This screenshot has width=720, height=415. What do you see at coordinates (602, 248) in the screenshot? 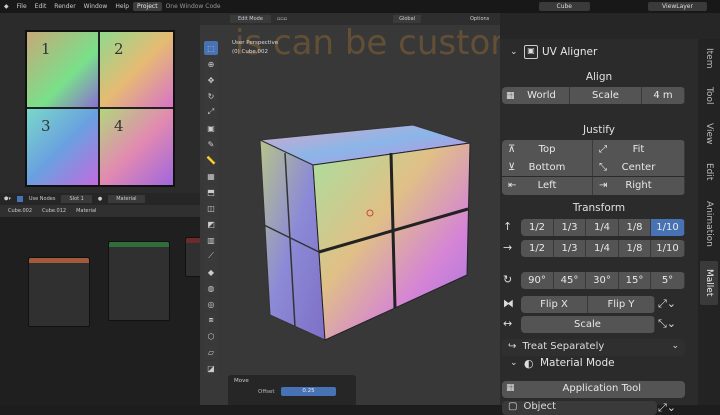
I see `hfrac-1-4-button: 1/4` at bounding box center [602, 248].